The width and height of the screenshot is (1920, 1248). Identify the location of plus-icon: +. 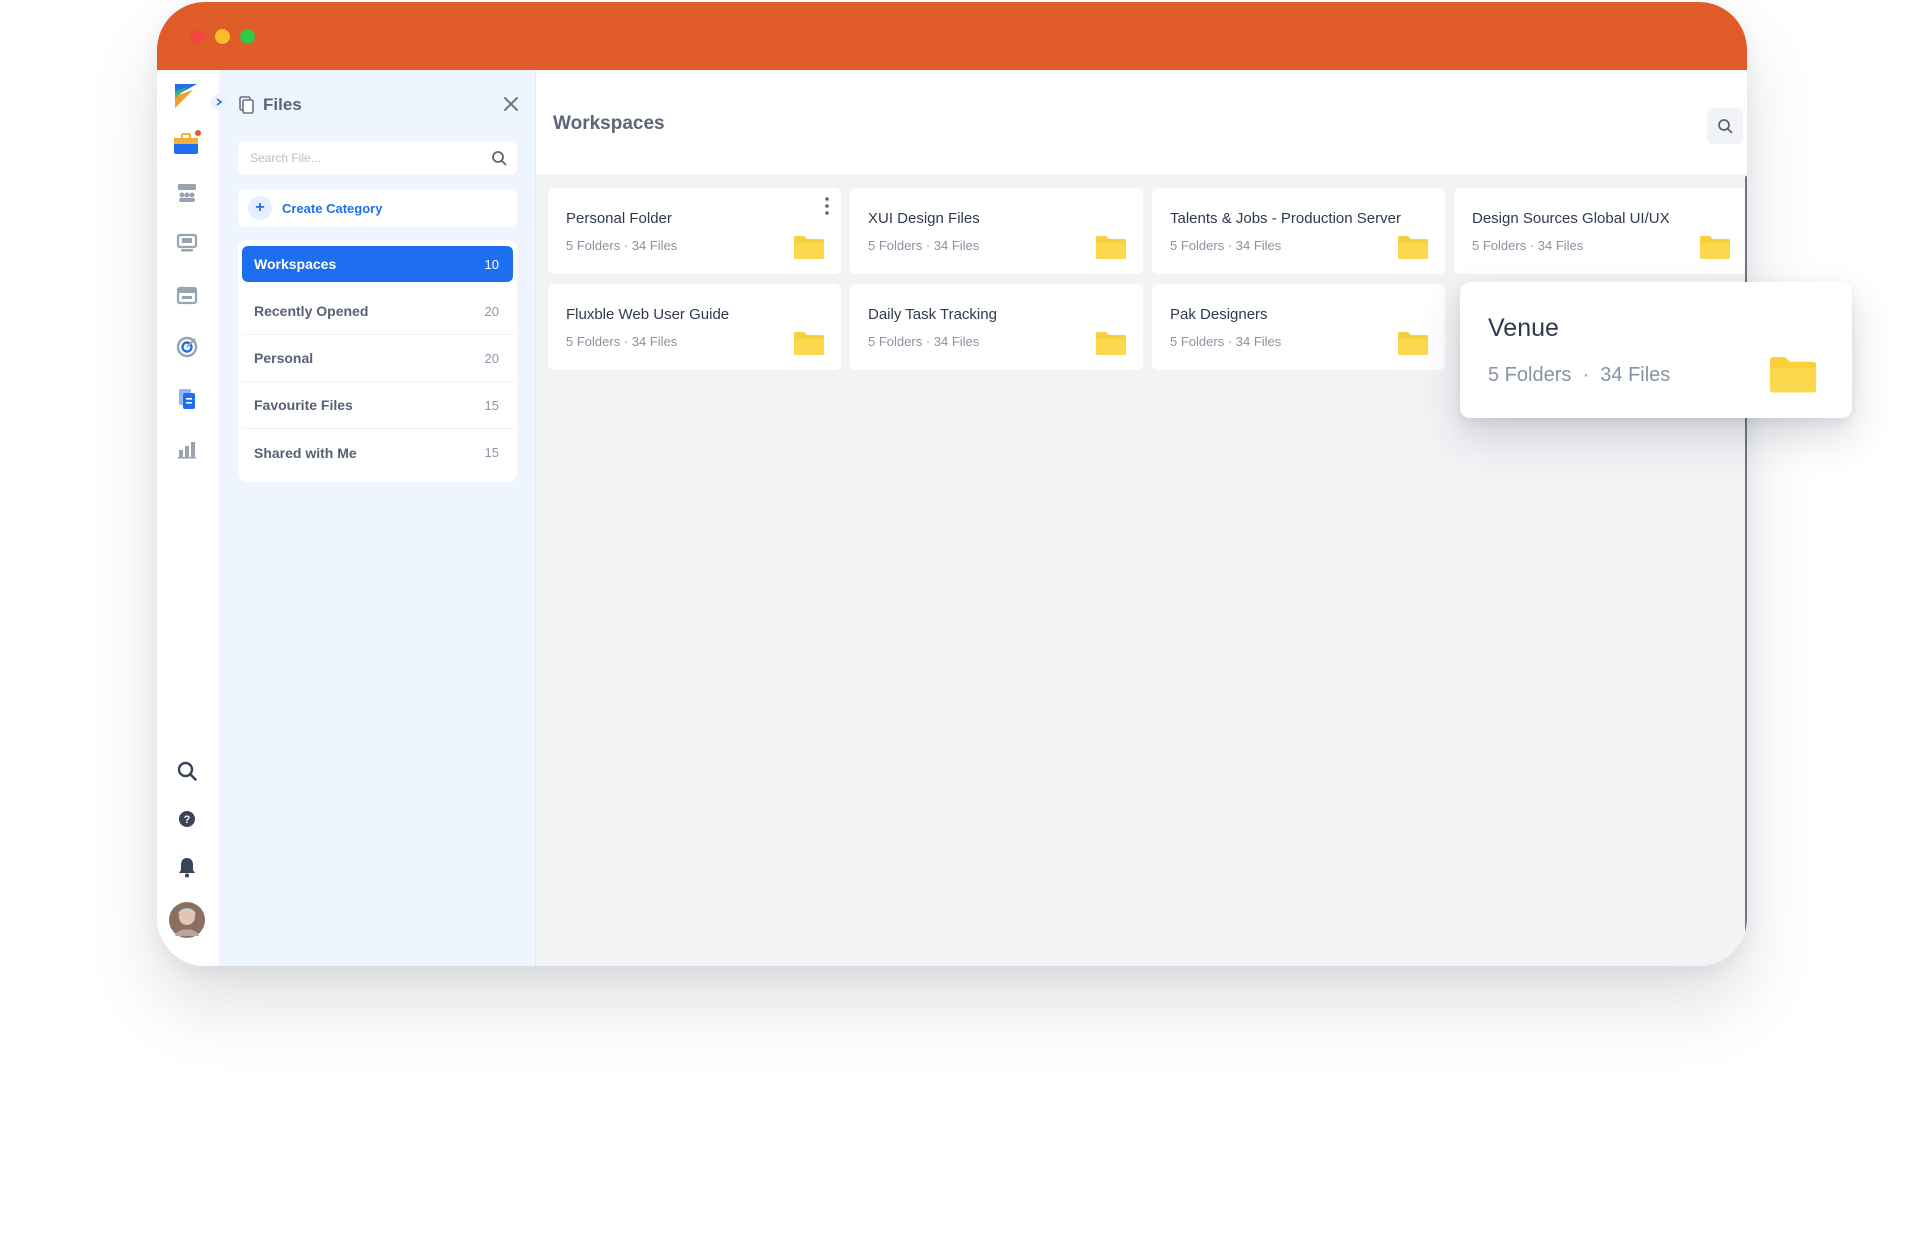
(260, 208).